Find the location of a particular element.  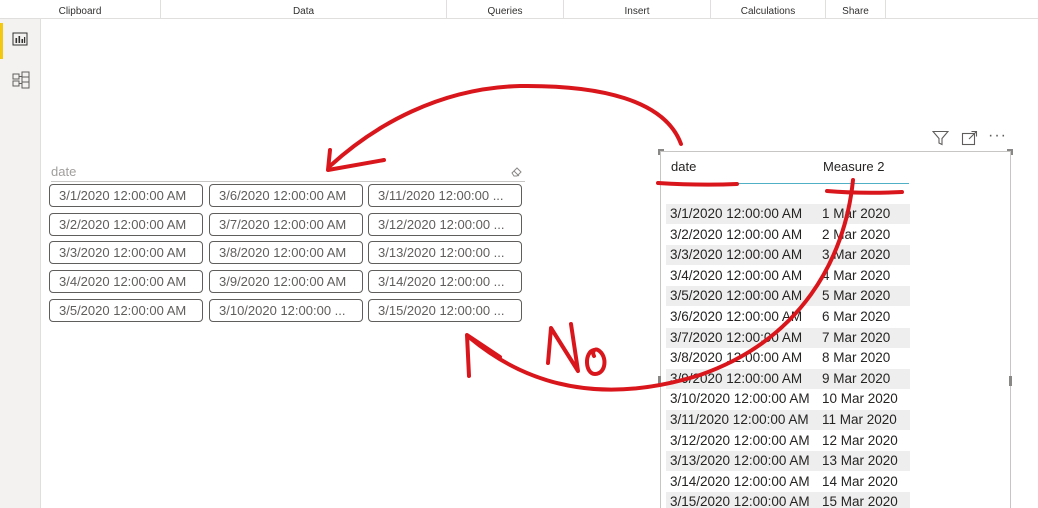

cell-measure-2: 12 Mar 2020 is located at coordinates (860, 440).